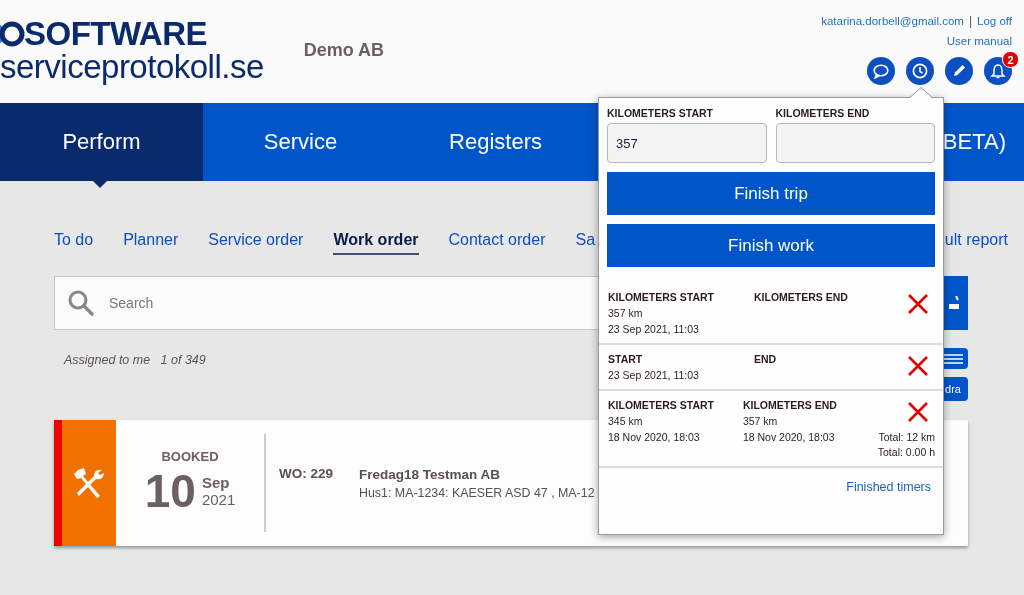 The image size is (1024, 595). Describe the element at coordinates (74, 242) in the screenshot. I see `tab: To do` at that location.